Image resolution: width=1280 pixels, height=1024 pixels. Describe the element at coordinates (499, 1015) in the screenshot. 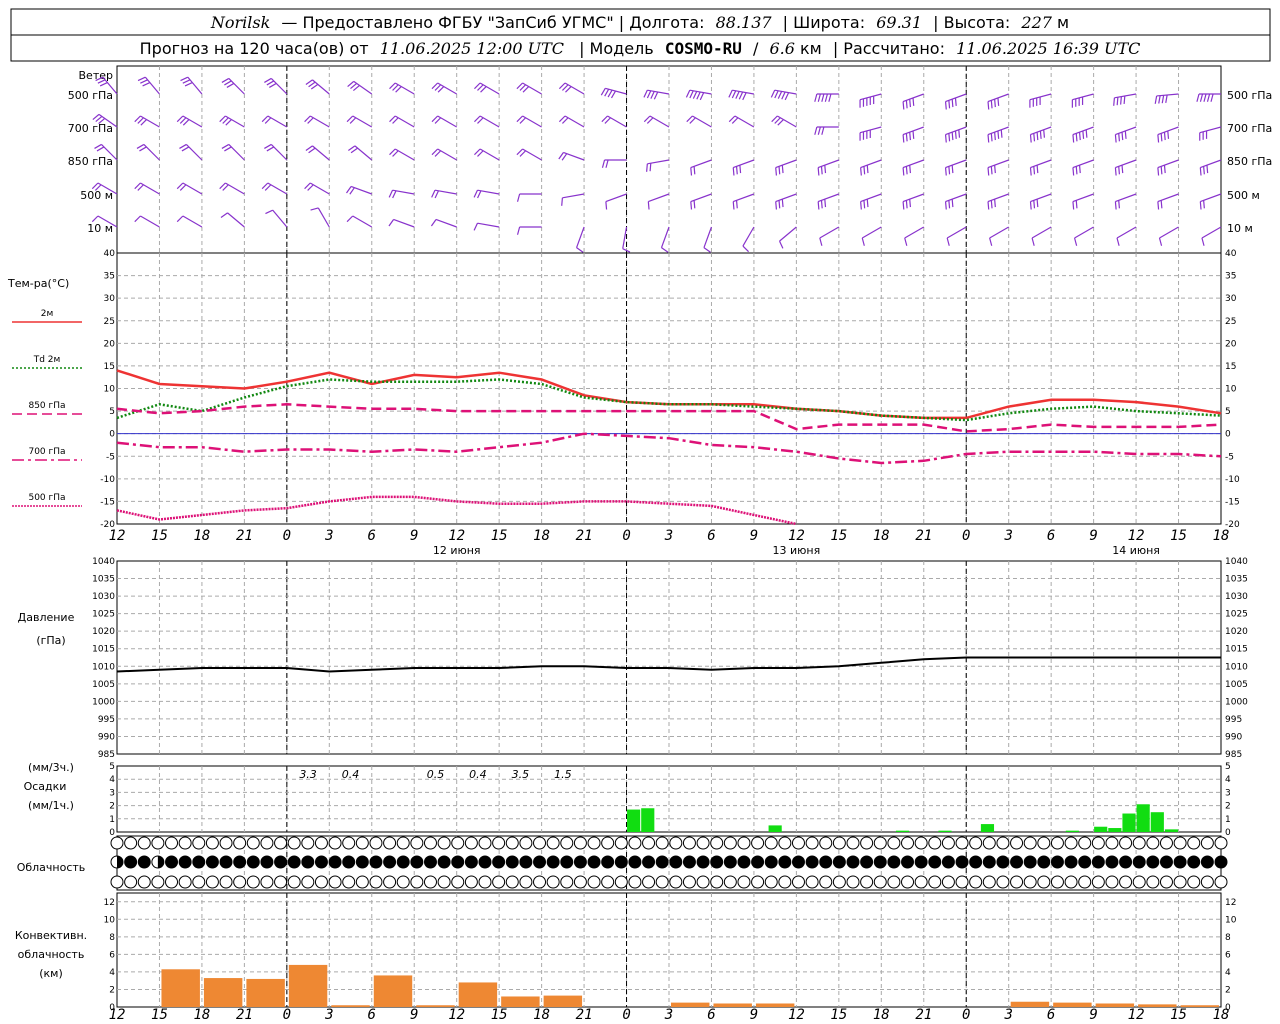

I see `conv-xtick: 15` at that location.